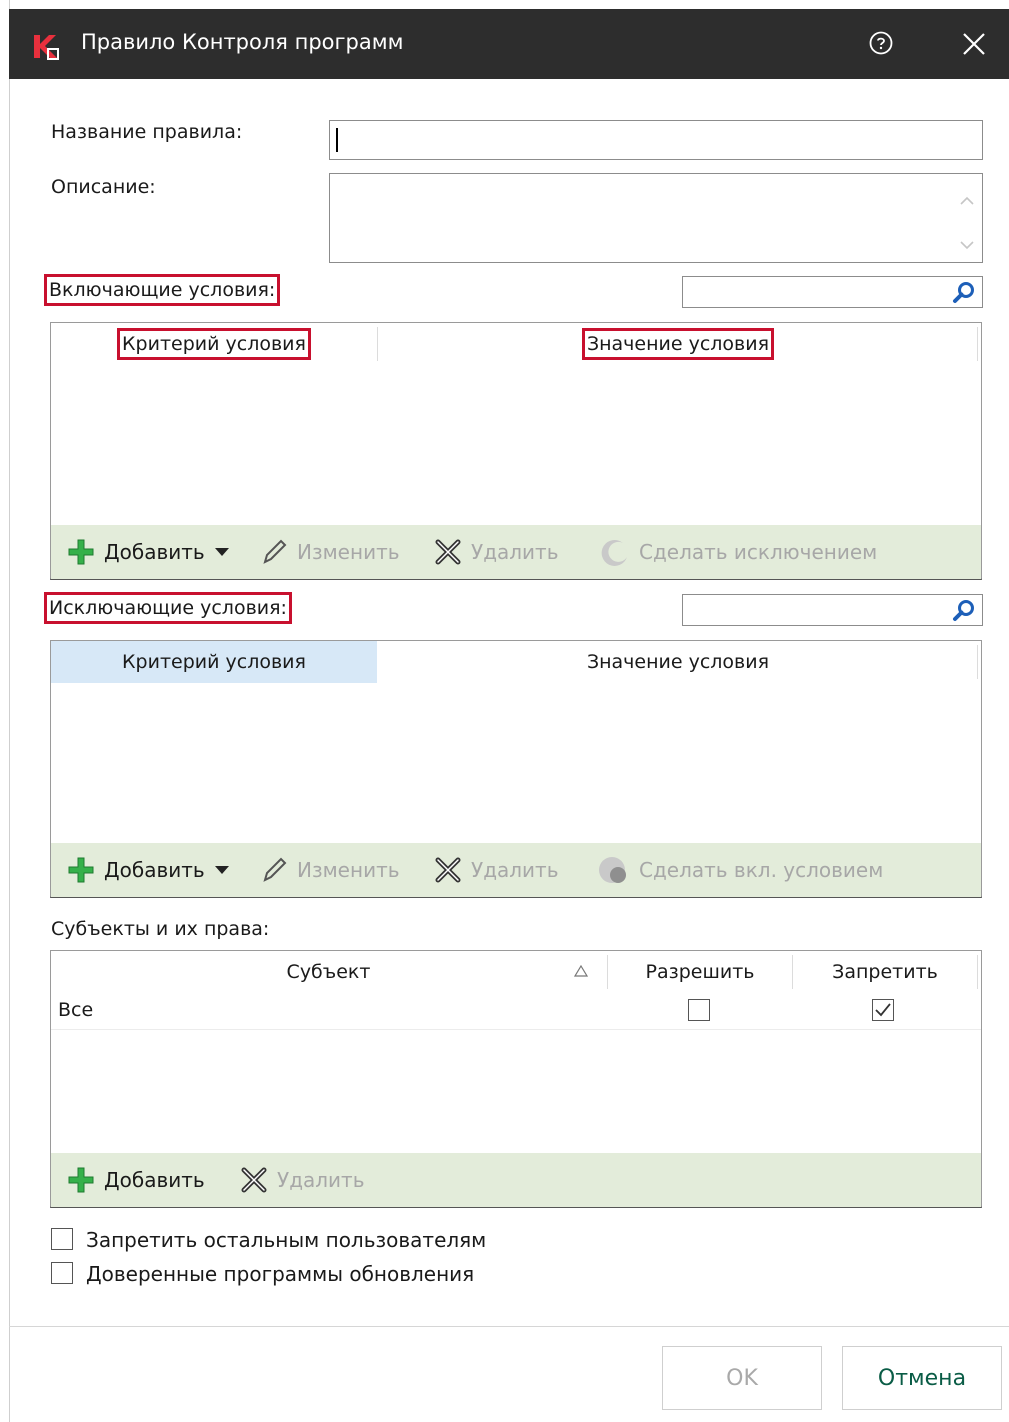  Describe the element at coordinates (242, 42) in the screenshot. I see `window-title: Правило Контроля программ` at that location.